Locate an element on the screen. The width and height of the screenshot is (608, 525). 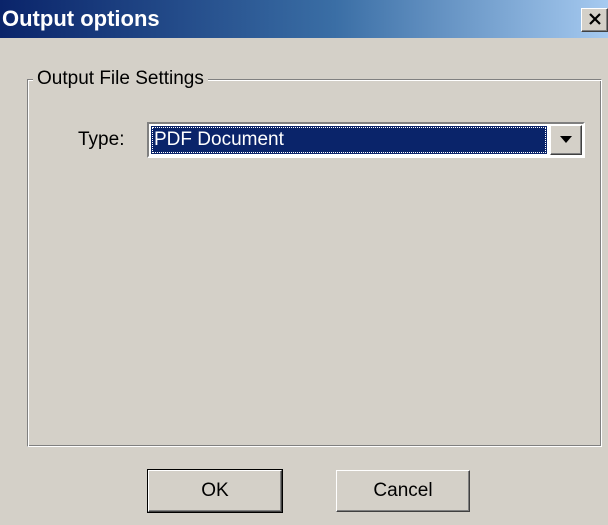
close-icon is located at coordinates (595, 19).